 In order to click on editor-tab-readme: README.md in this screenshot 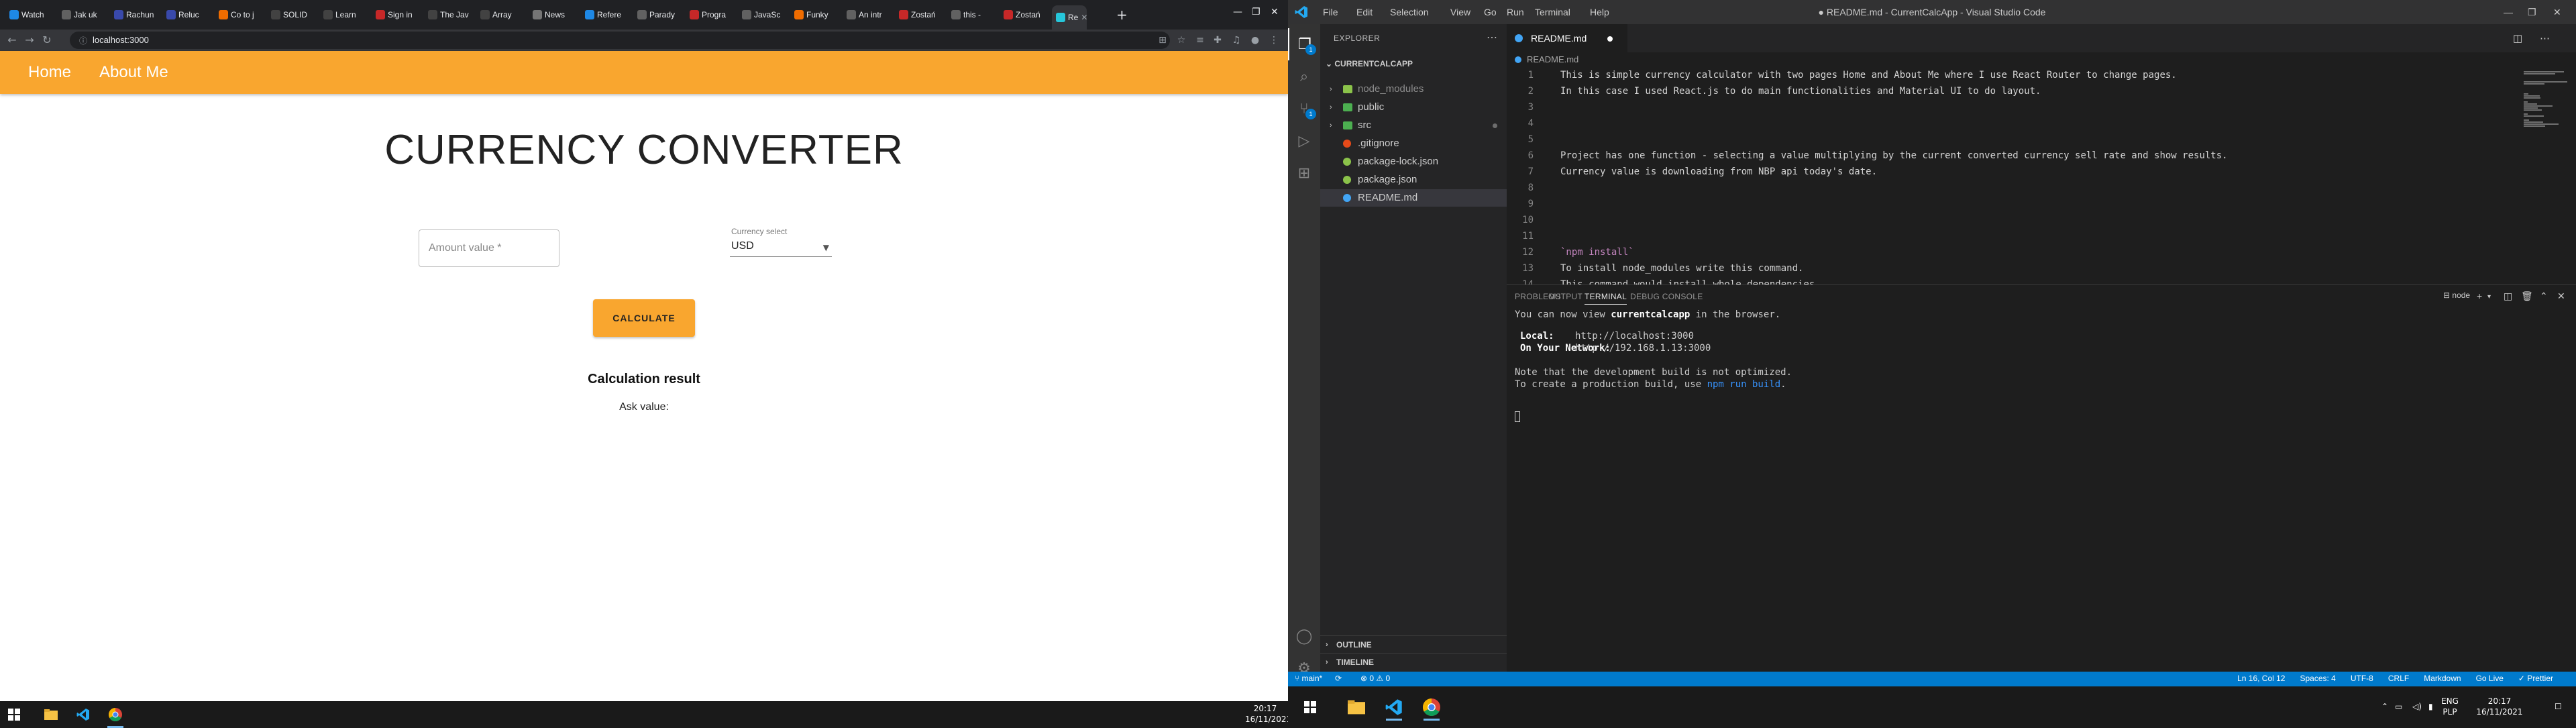, I will do `click(1567, 38)`.